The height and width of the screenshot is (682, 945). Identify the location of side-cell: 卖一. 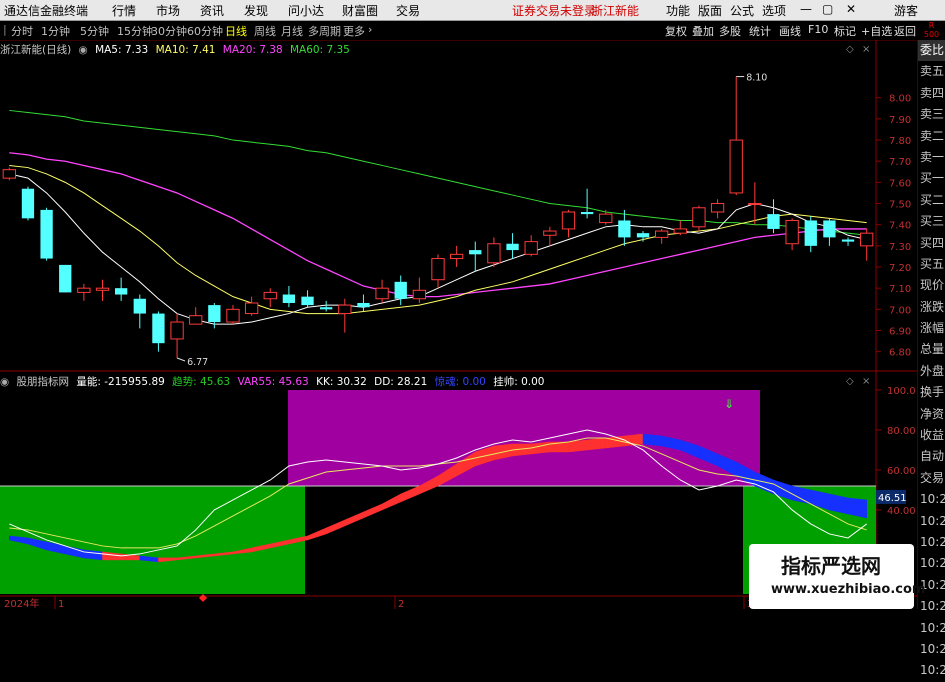
(931, 157).